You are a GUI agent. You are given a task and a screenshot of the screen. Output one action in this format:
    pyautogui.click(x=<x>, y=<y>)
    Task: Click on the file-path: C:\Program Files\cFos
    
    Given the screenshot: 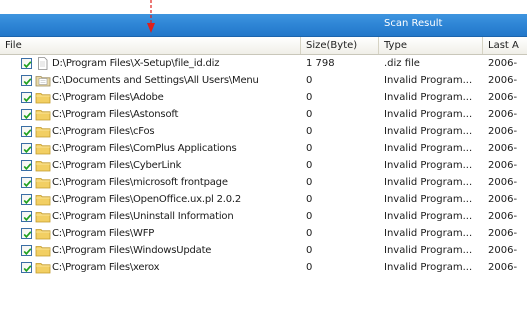 What is the action you would take?
    pyautogui.click(x=103, y=131)
    